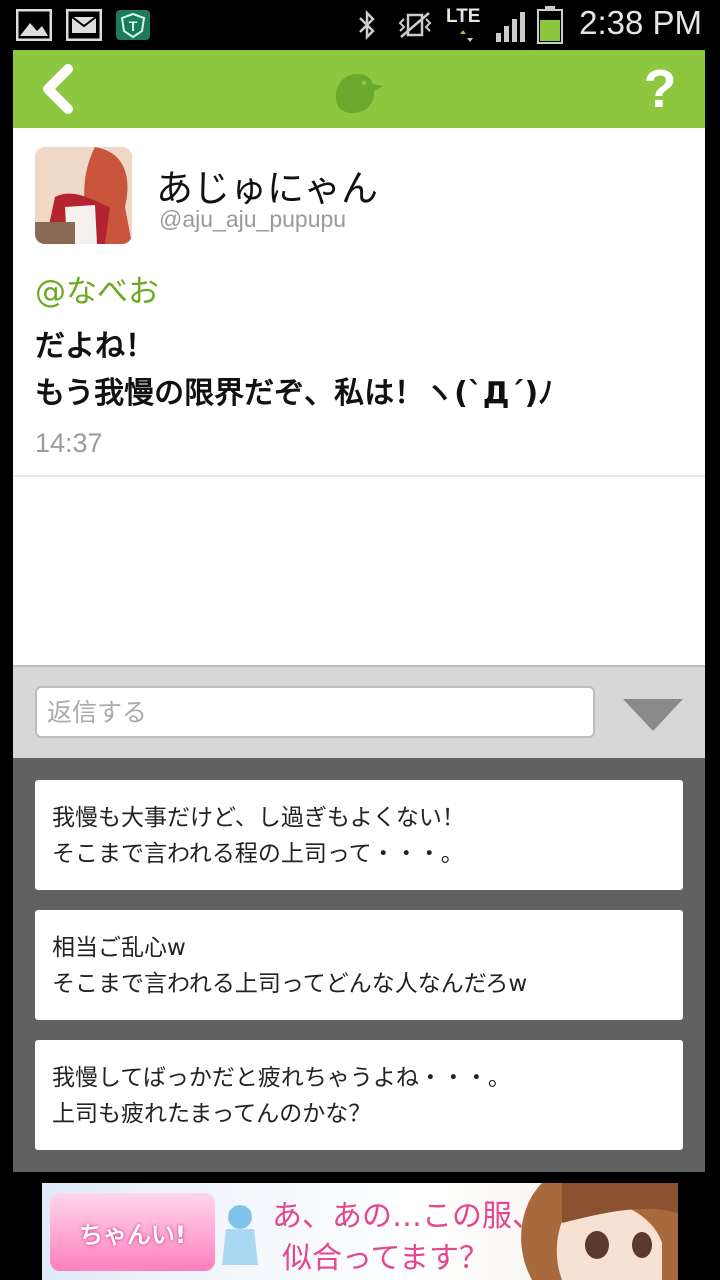 This screenshot has width=720, height=1280. I want to click on ad-logo-text: ちゃんい!, so click(132, 1234).